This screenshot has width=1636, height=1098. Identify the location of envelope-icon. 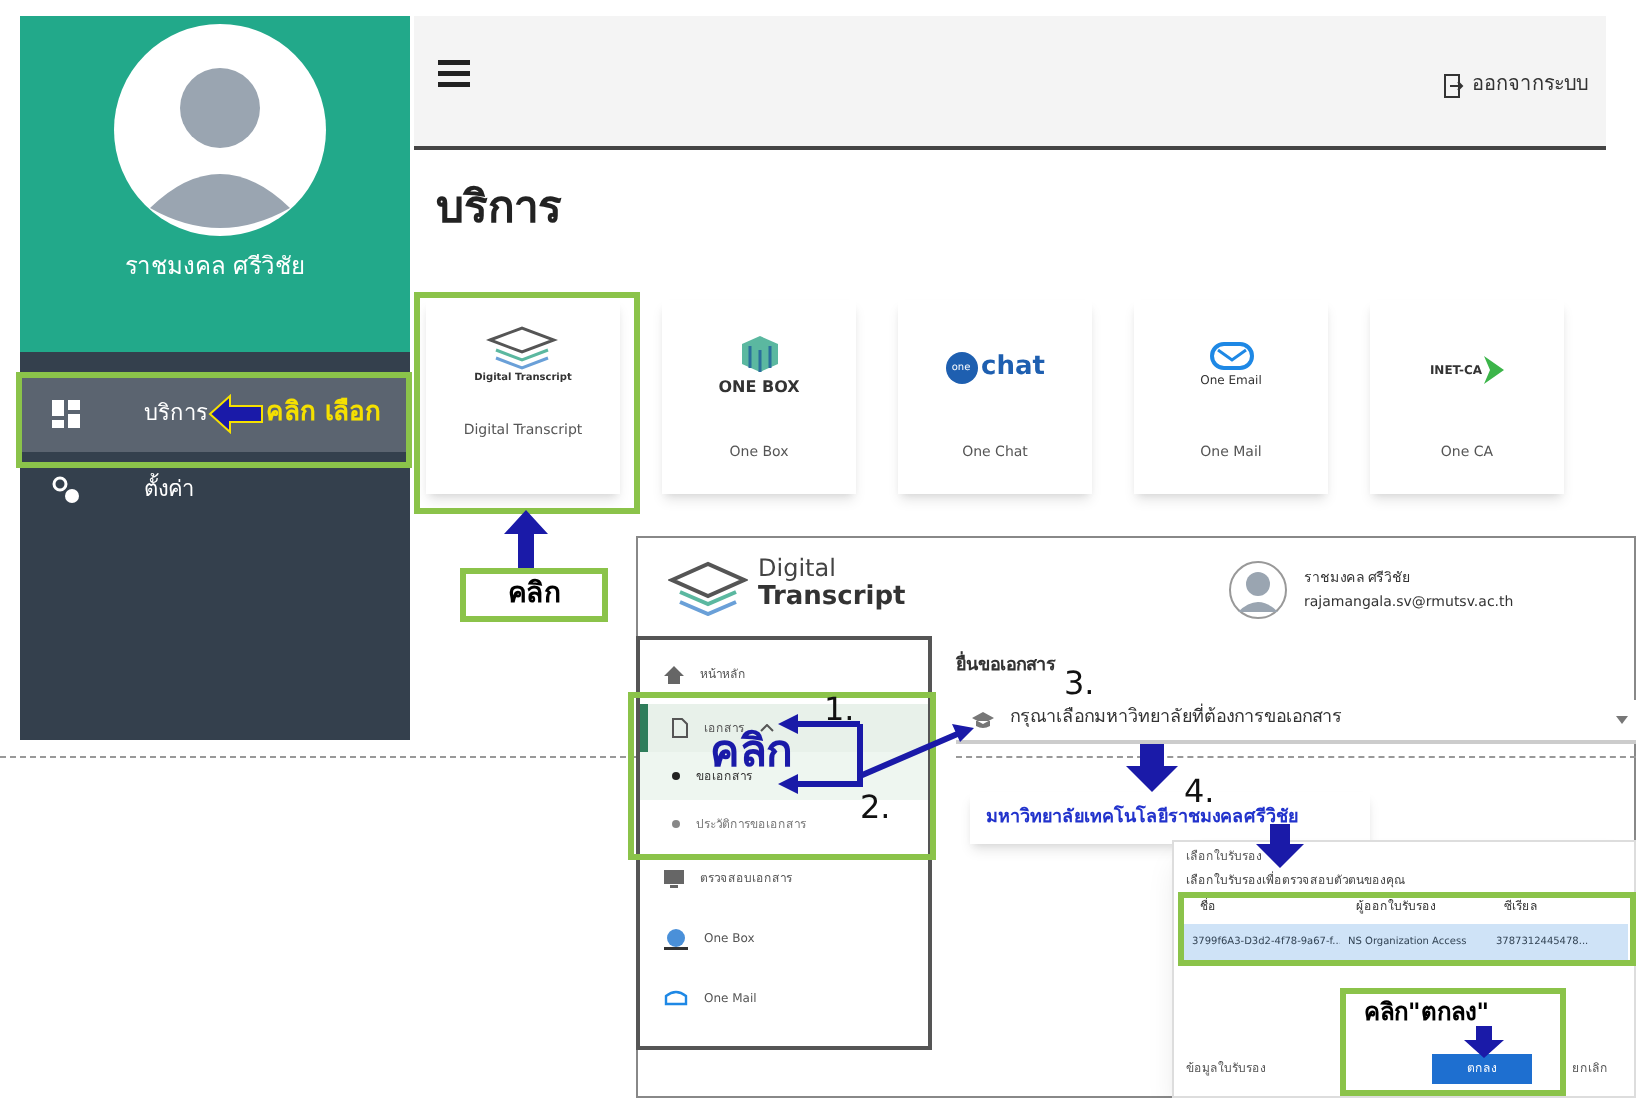
(676, 998).